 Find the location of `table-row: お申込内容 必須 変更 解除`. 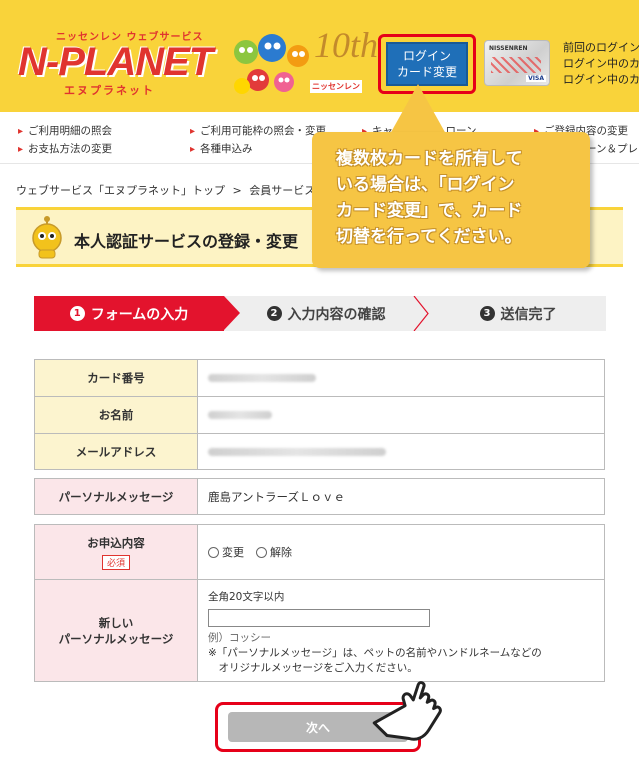

table-row: お申込内容 必須 変更 解除 is located at coordinates (319, 552).